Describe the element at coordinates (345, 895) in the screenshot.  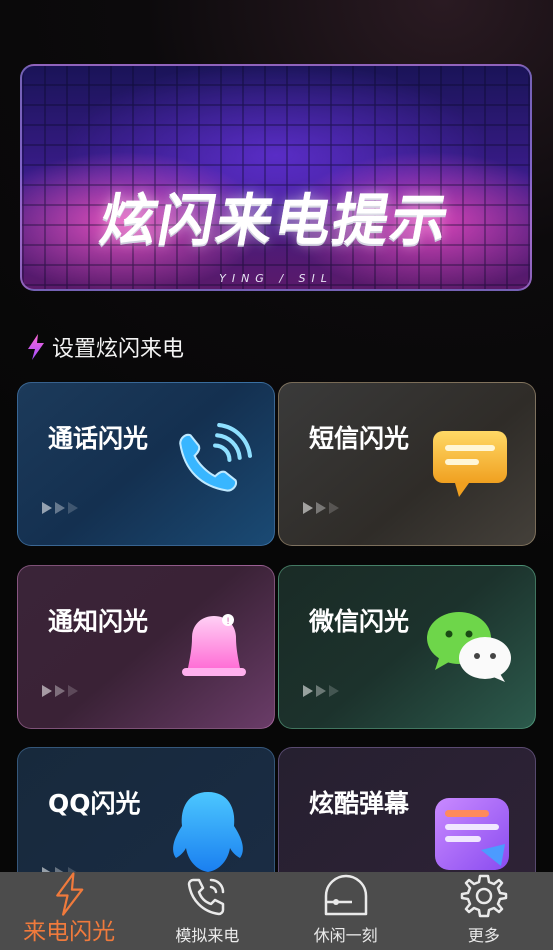
I see `leisure-icon` at that location.